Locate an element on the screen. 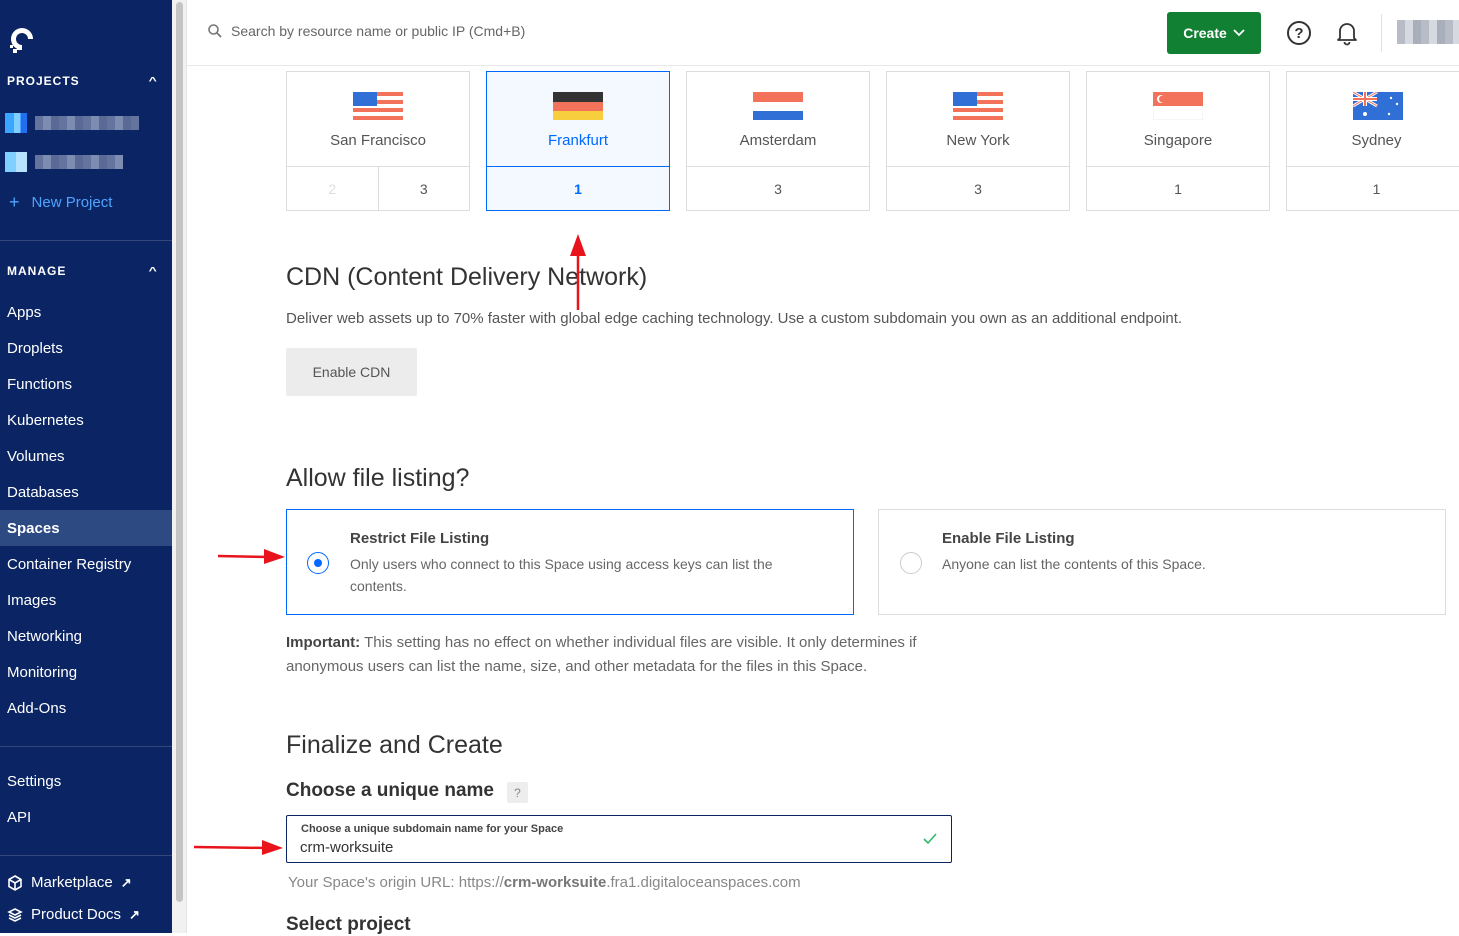  projects-header-label: PROJECTS is located at coordinates (43, 81).